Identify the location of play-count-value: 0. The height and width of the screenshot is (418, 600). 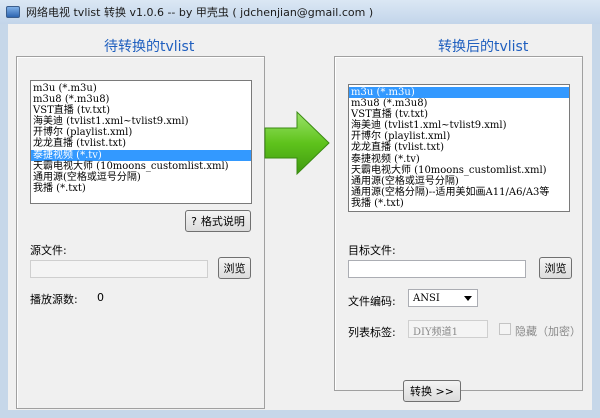
(100, 297).